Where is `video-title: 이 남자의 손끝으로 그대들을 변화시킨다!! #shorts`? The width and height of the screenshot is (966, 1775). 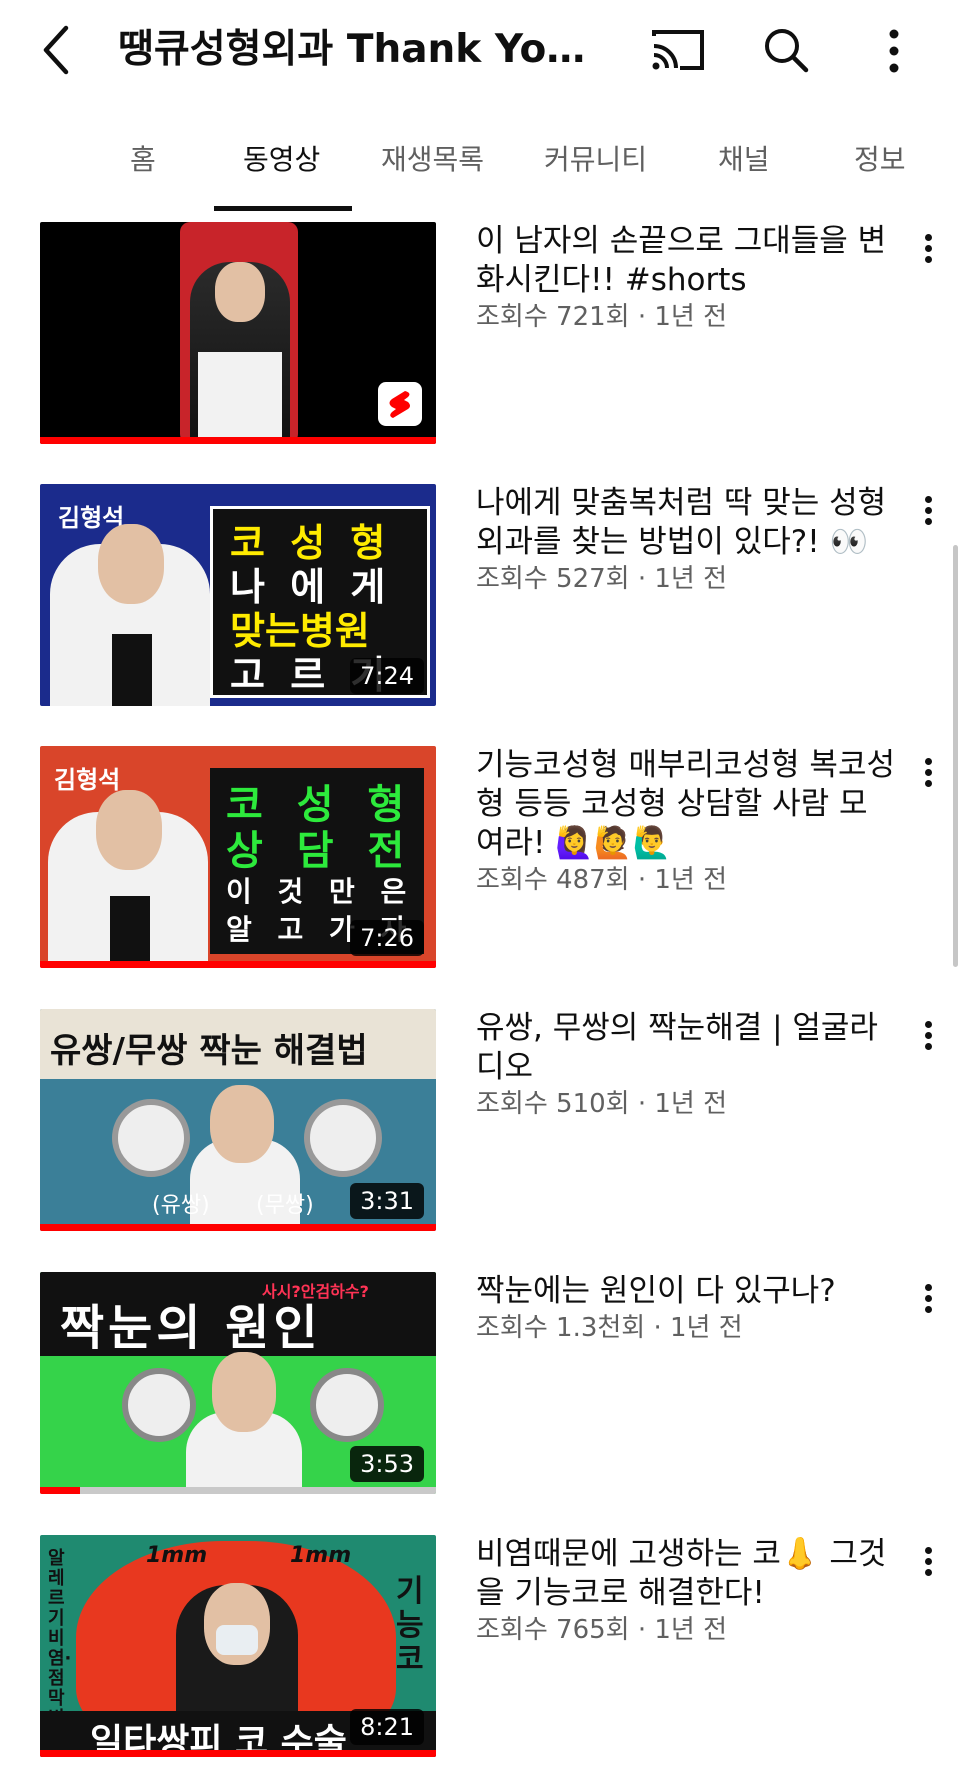 video-title: 이 남자의 손끝으로 그대들을 변화시킨다!! #shorts is located at coordinates (686, 261).